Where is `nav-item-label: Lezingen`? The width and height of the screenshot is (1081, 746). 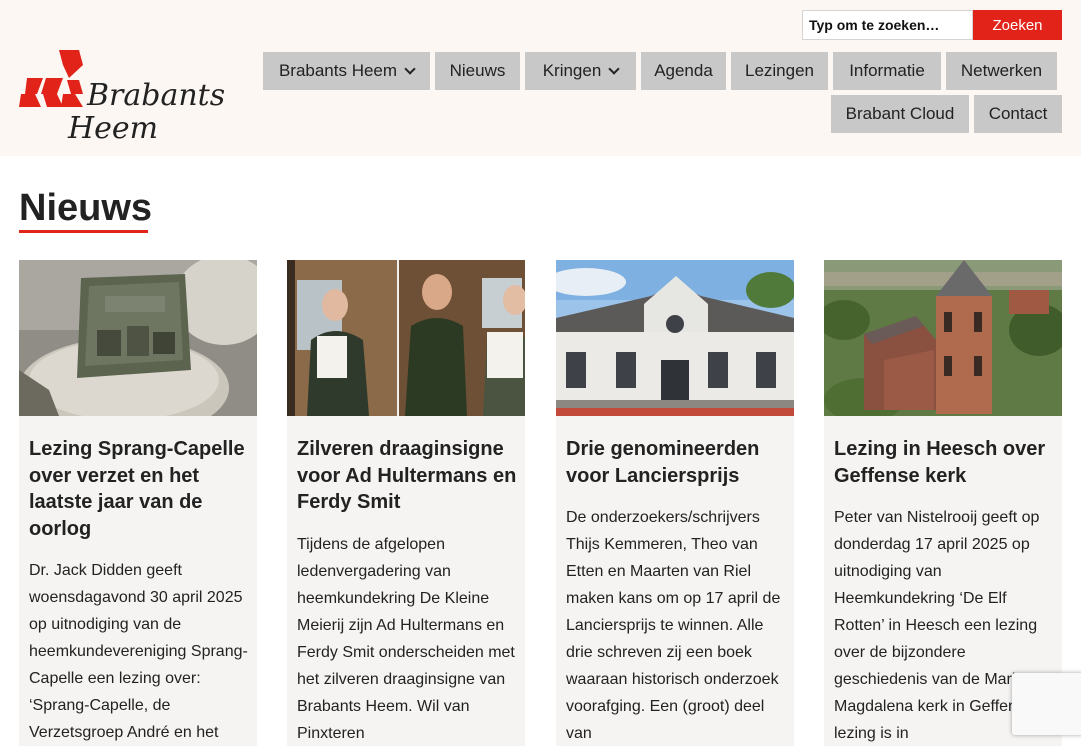
nav-item-label: Lezingen is located at coordinates (779, 70).